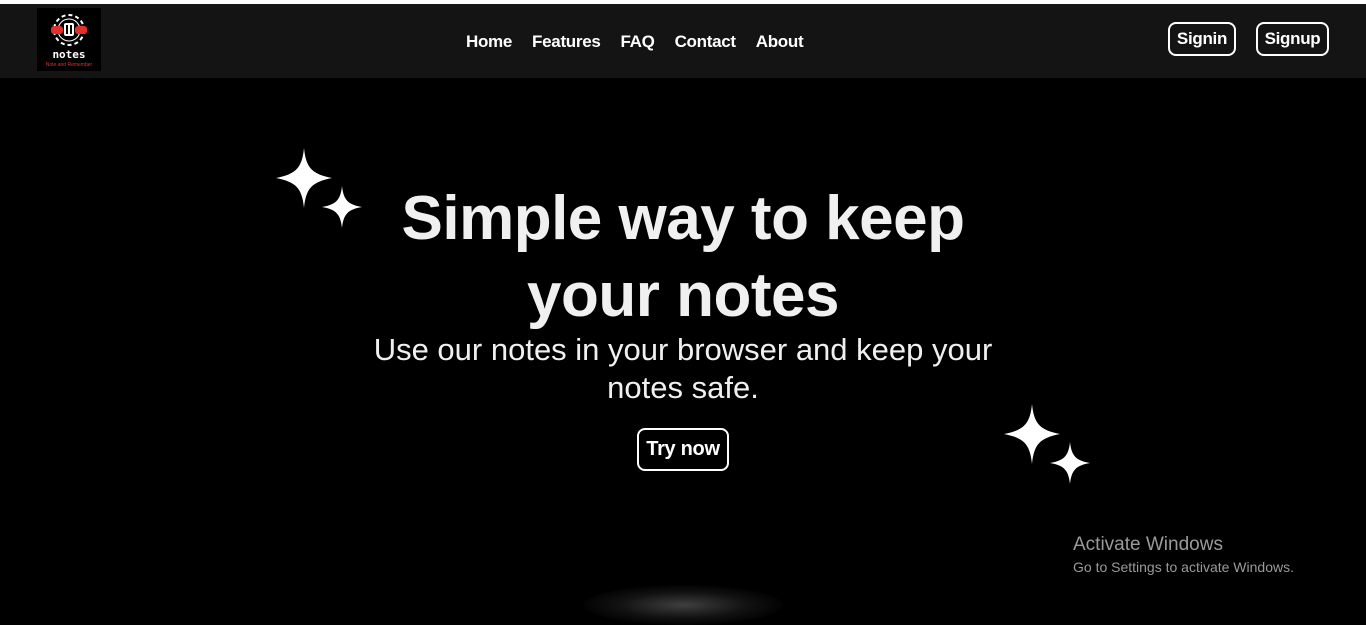 This screenshot has width=1366, height=625. Describe the element at coordinates (69, 30) in the screenshot. I see `logo-gear-icon` at that location.